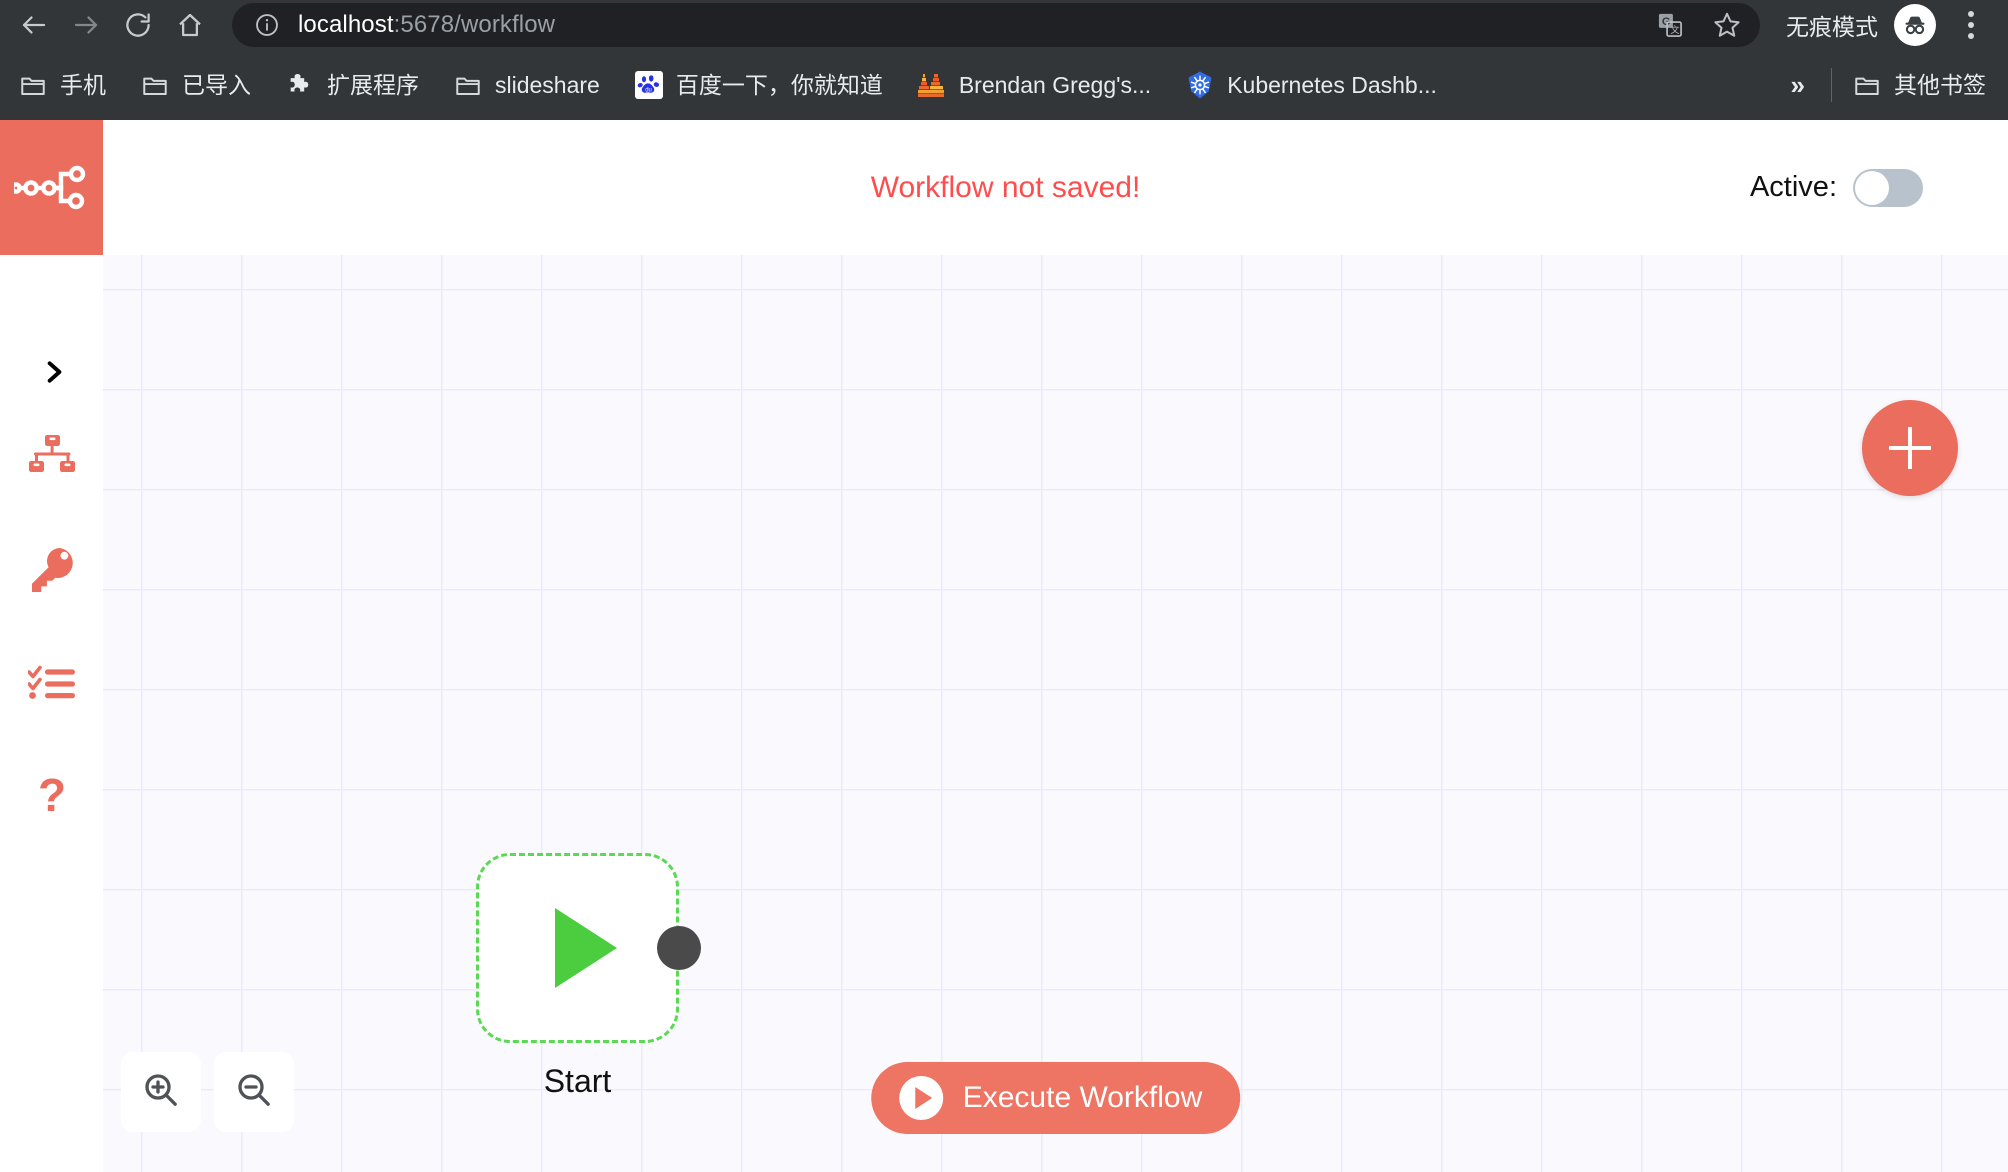 The height and width of the screenshot is (1172, 2008). I want to click on forward-arrow-icon, so click(86, 25).